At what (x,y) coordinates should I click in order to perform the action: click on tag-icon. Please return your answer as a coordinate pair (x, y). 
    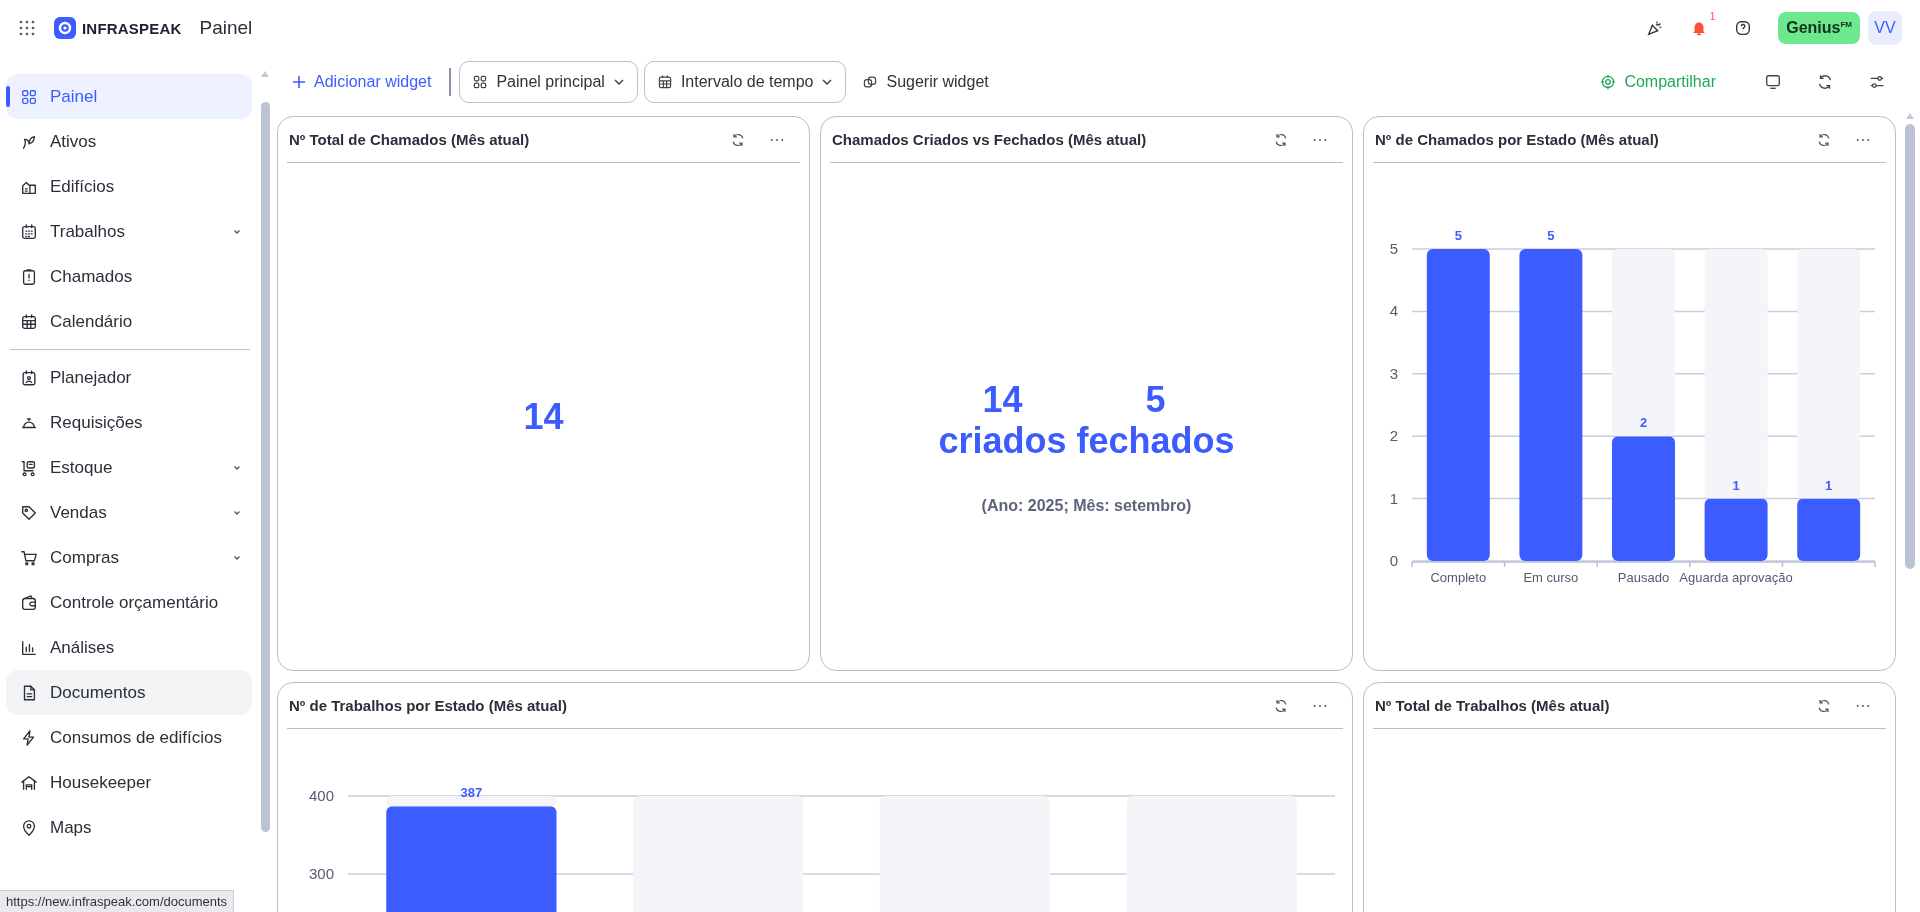
    Looking at the image, I should click on (29, 512).